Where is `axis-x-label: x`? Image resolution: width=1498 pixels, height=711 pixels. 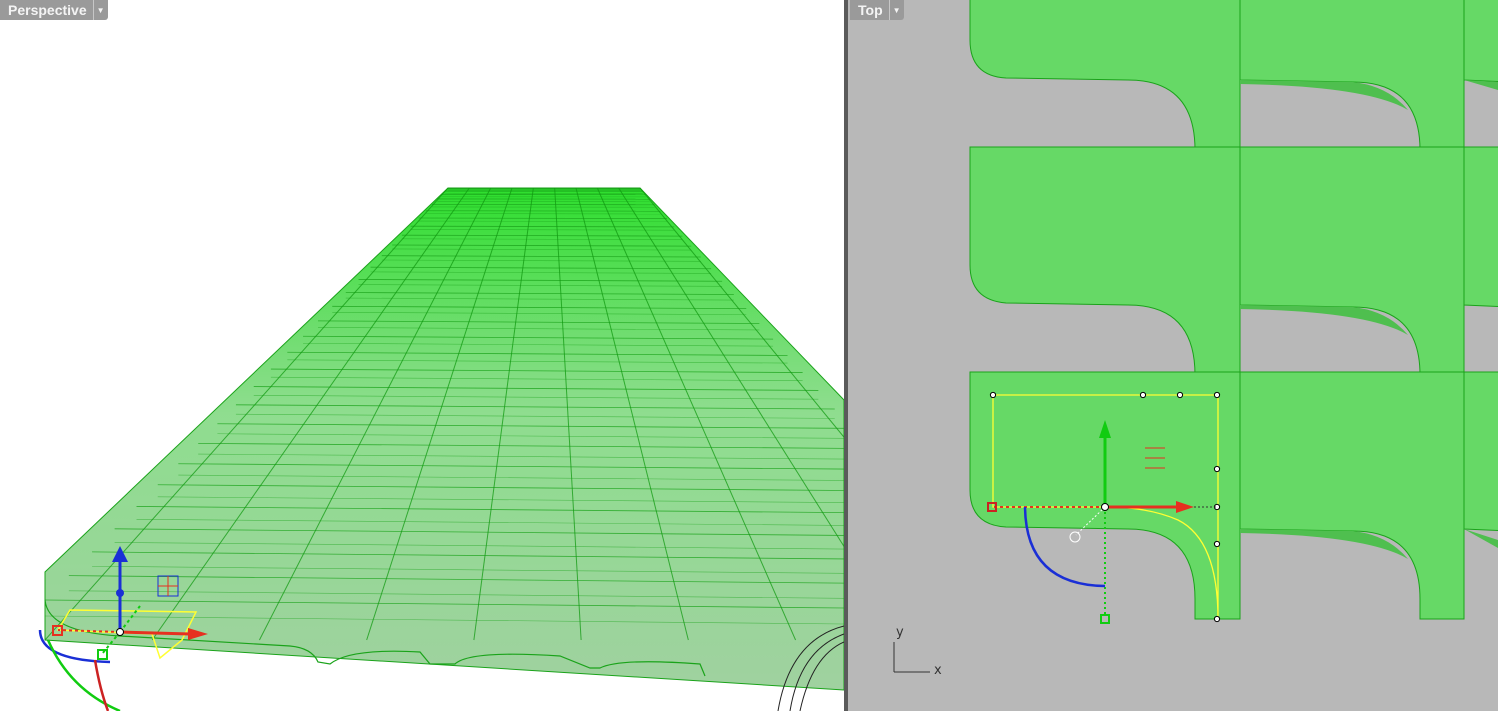 axis-x-label: x is located at coordinates (938, 670).